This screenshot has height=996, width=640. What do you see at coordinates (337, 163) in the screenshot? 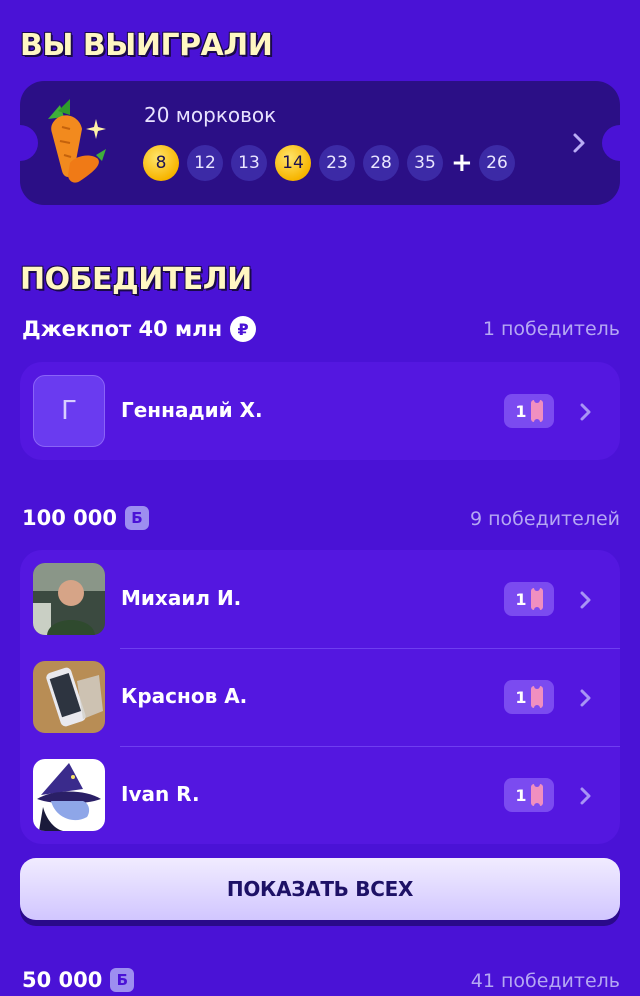
I see `number-ball: 23` at bounding box center [337, 163].